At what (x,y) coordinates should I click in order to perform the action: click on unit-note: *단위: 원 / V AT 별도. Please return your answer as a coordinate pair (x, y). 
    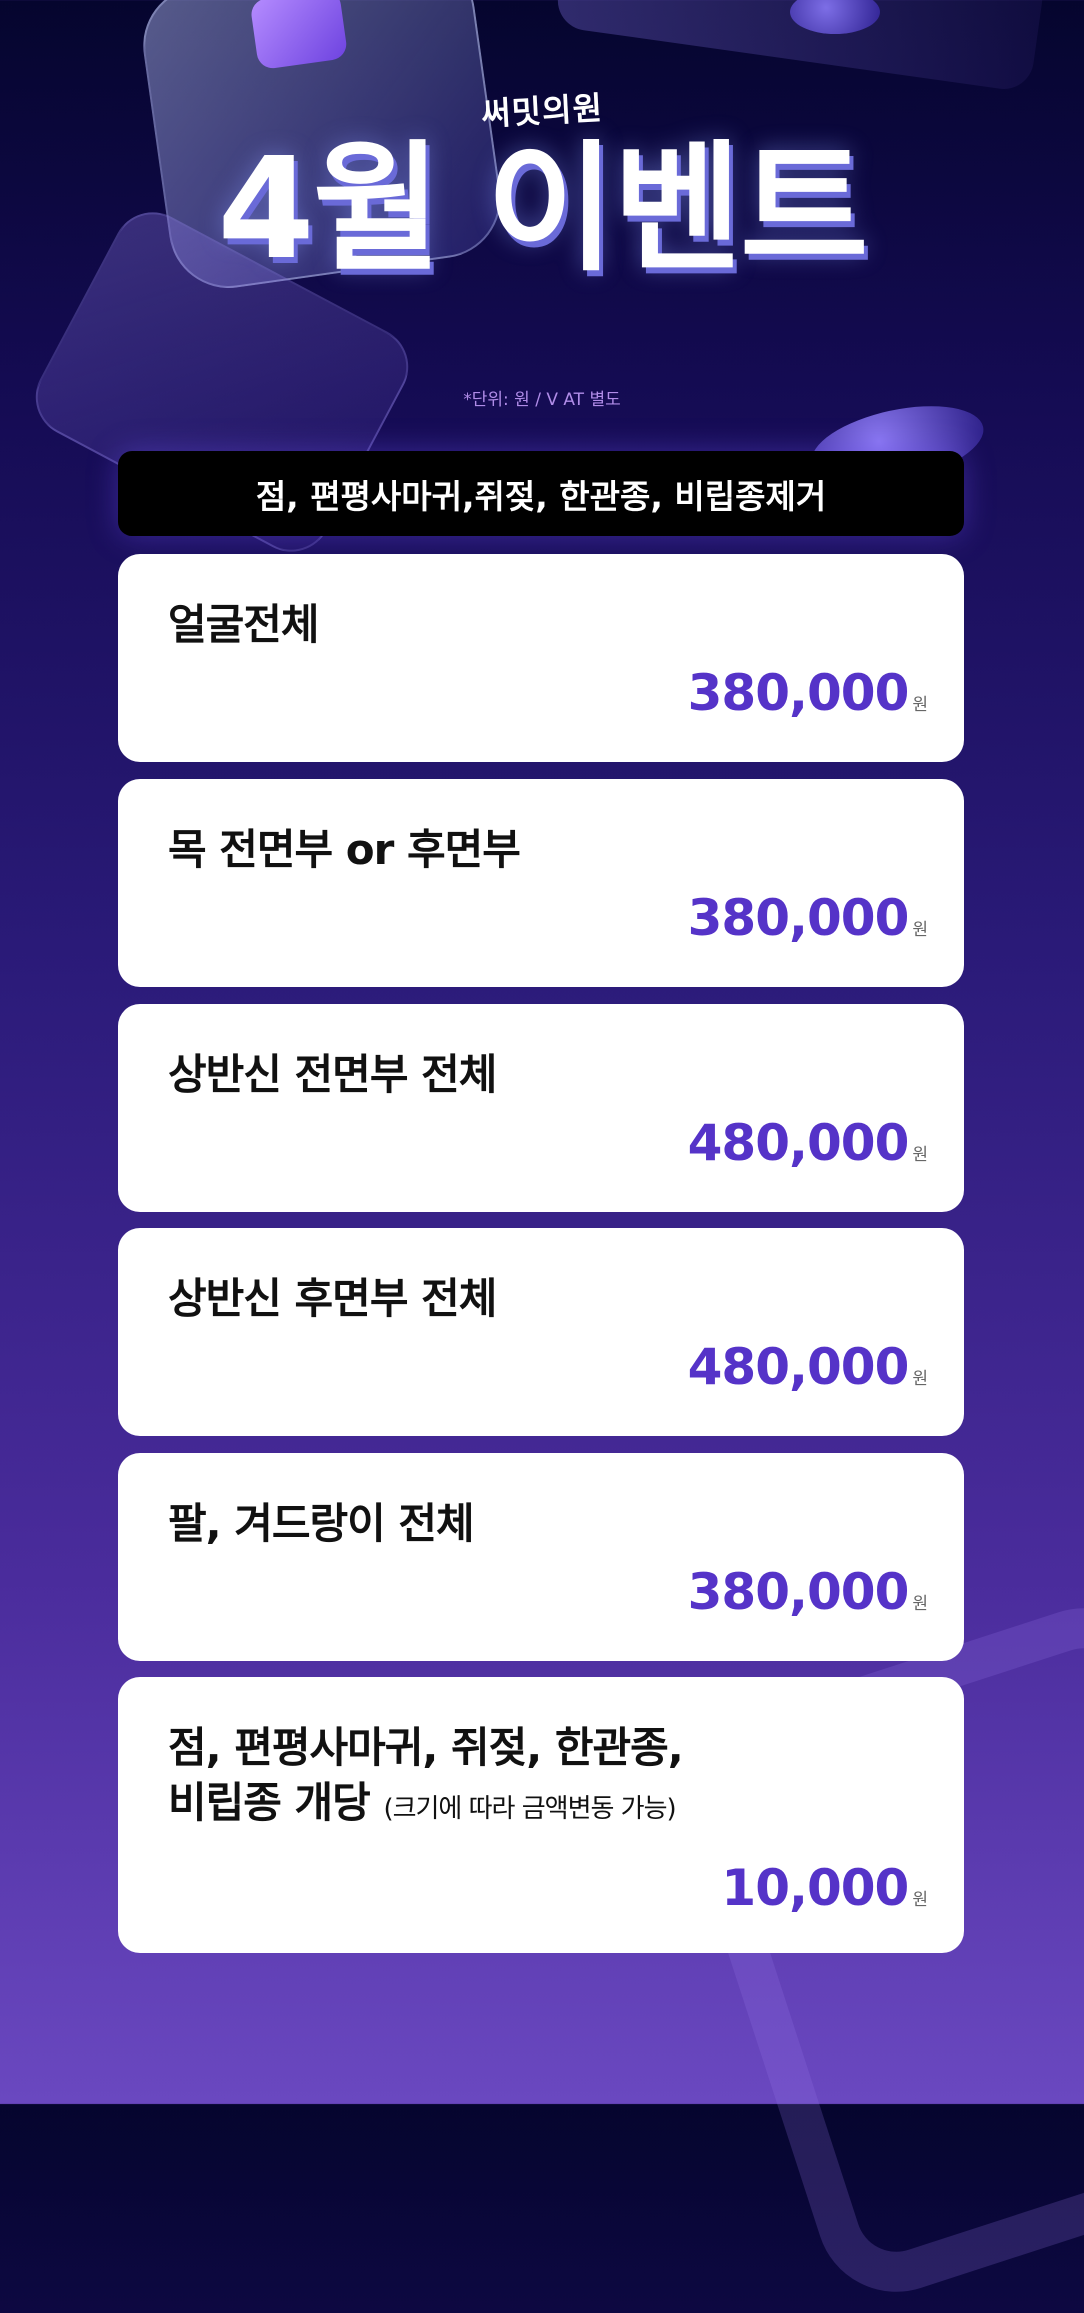
    Looking at the image, I should click on (542, 400).